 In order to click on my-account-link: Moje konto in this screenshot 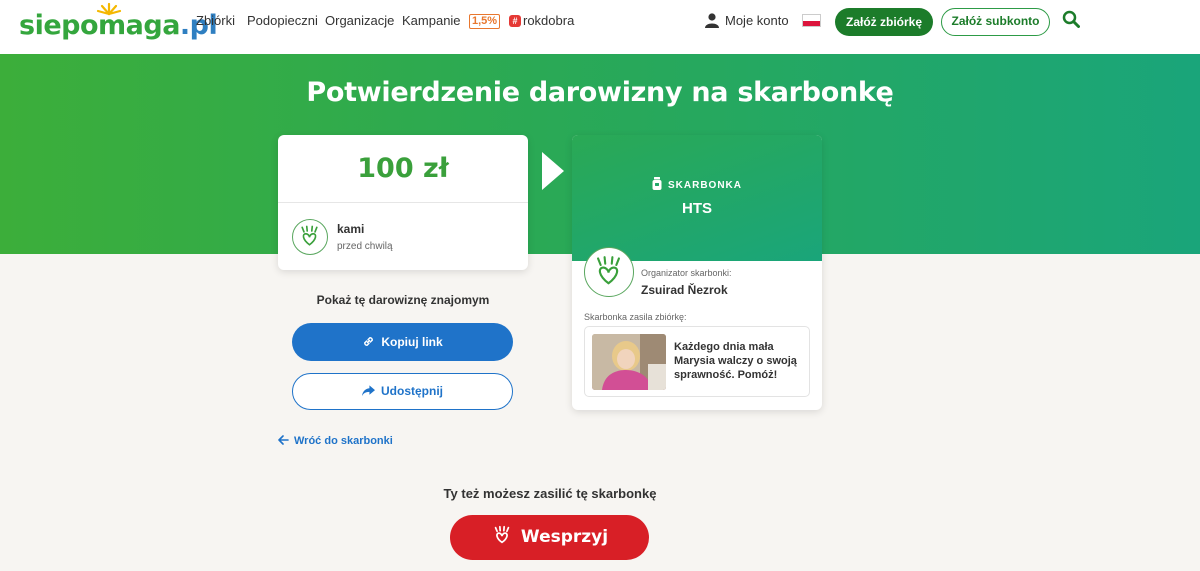, I will do `click(747, 21)`.